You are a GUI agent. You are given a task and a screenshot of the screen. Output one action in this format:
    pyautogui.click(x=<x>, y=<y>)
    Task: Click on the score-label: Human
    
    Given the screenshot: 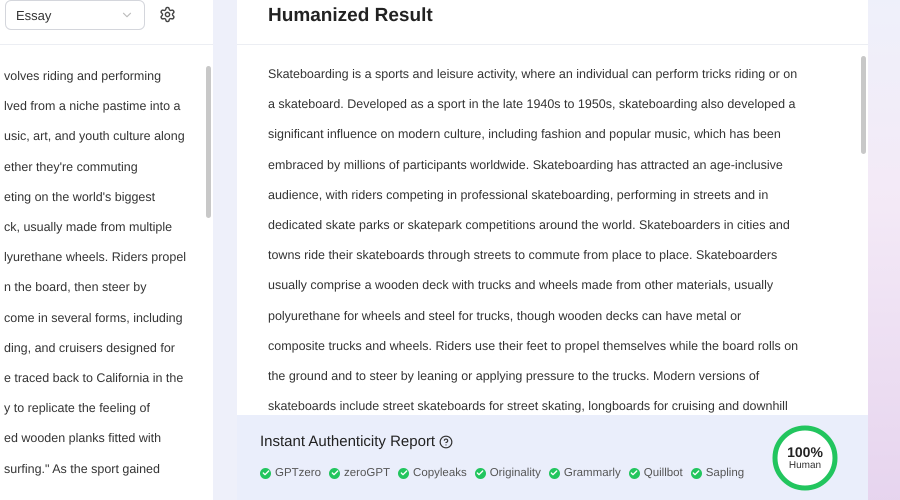 What is the action you would take?
    pyautogui.click(x=805, y=465)
    